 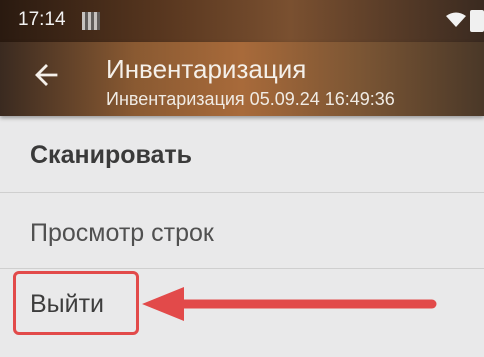 I want to click on back-arrow-icon, so click(x=46, y=75).